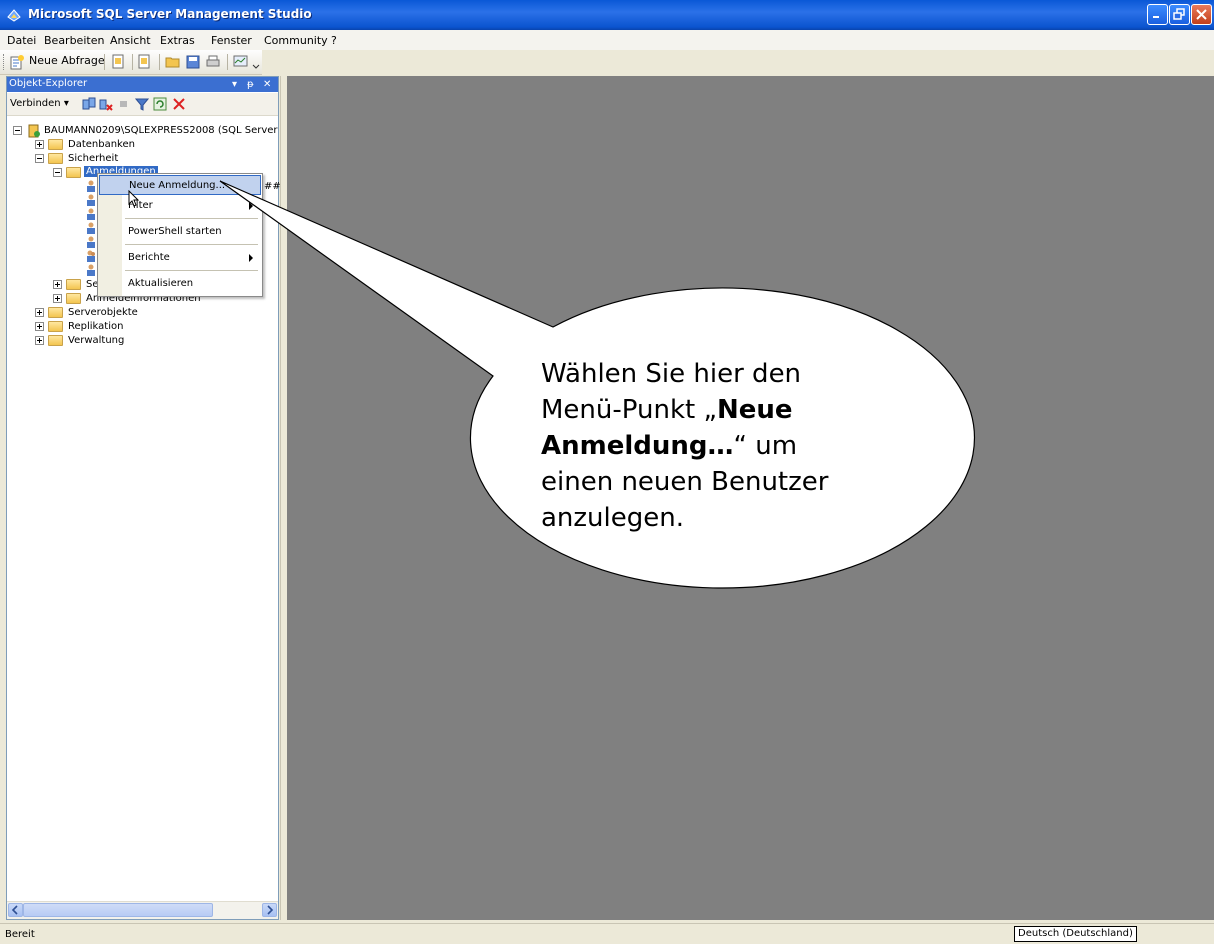 This screenshot has height=944, width=1214. I want to click on chevron-left-icon, so click(14, 910).